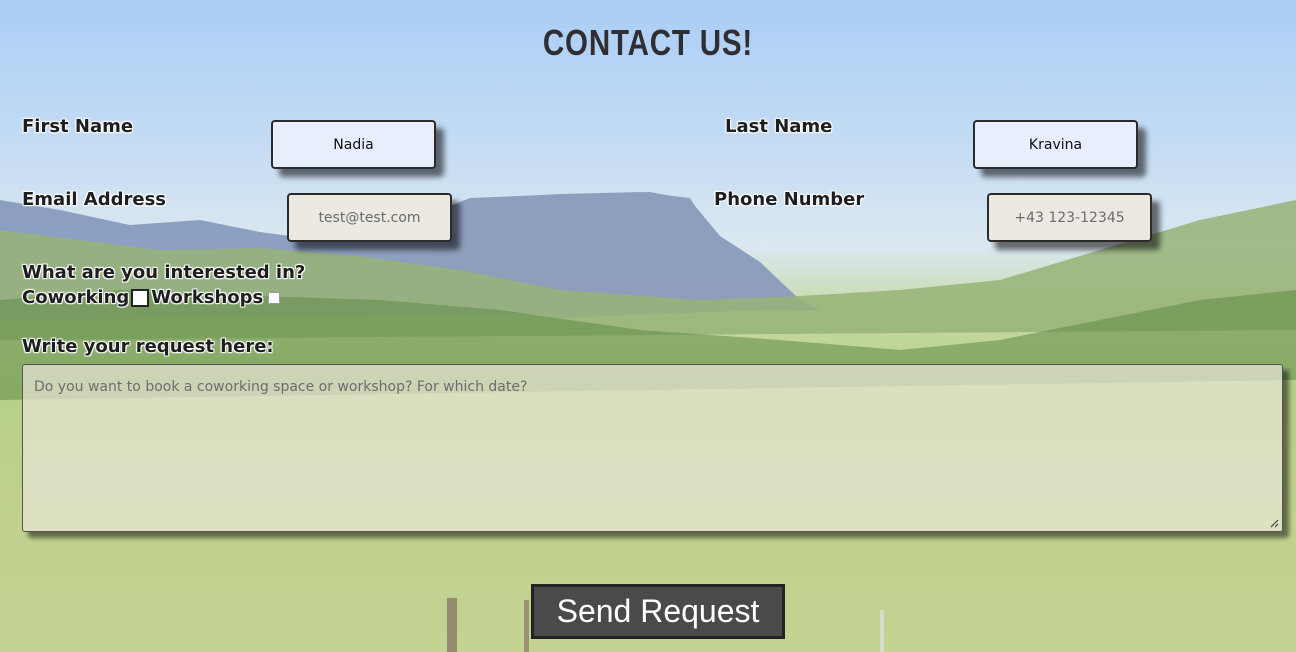 The height and width of the screenshot is (652, 1296). Describe the element at coordinates (648, 42) in the screenshot. I see `page-title: CONTACT US!` at that location.